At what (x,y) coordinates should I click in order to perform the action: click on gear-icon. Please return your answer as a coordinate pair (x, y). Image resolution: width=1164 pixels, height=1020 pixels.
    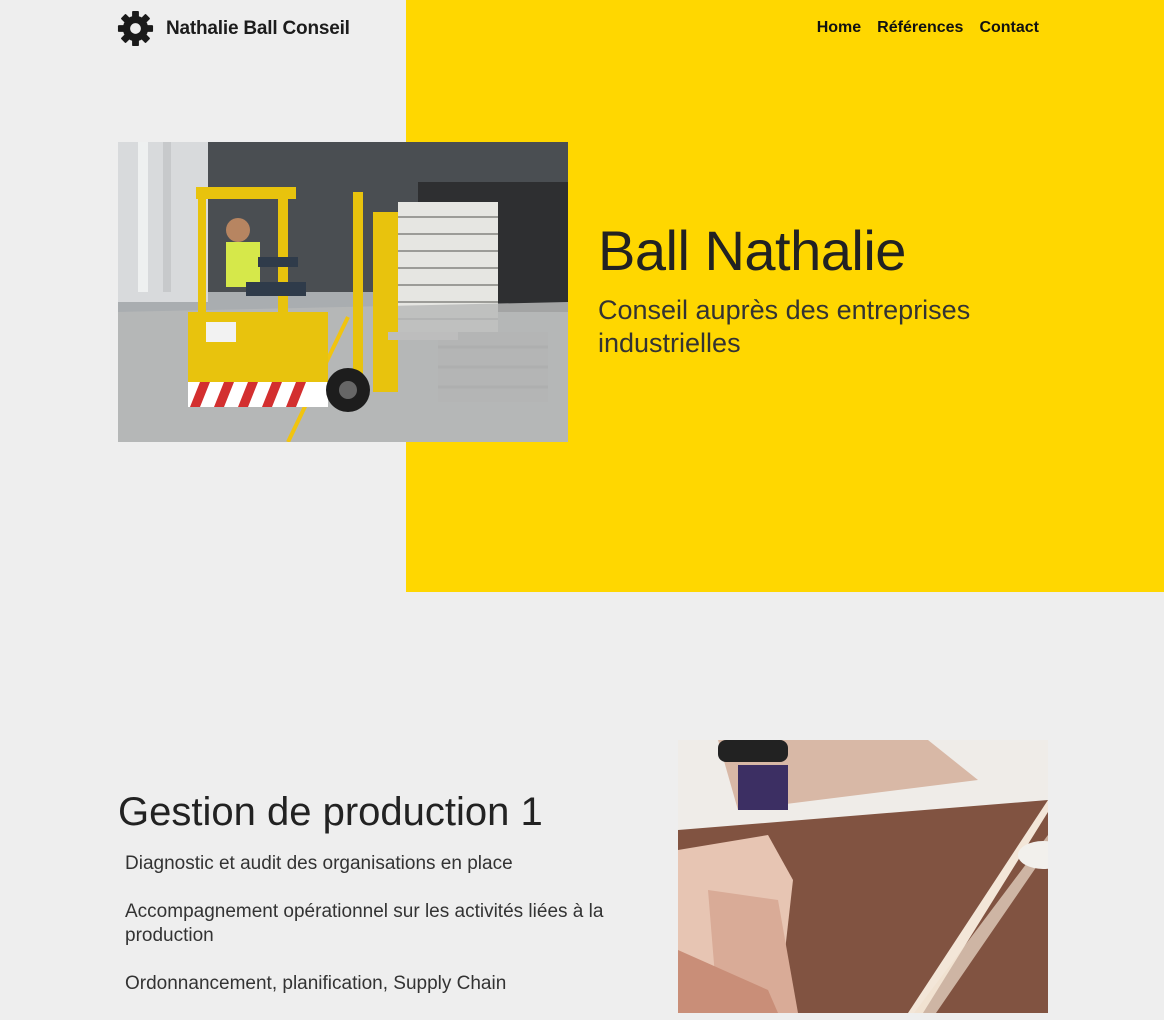
    Looking at the image, I should click on (135, 28).